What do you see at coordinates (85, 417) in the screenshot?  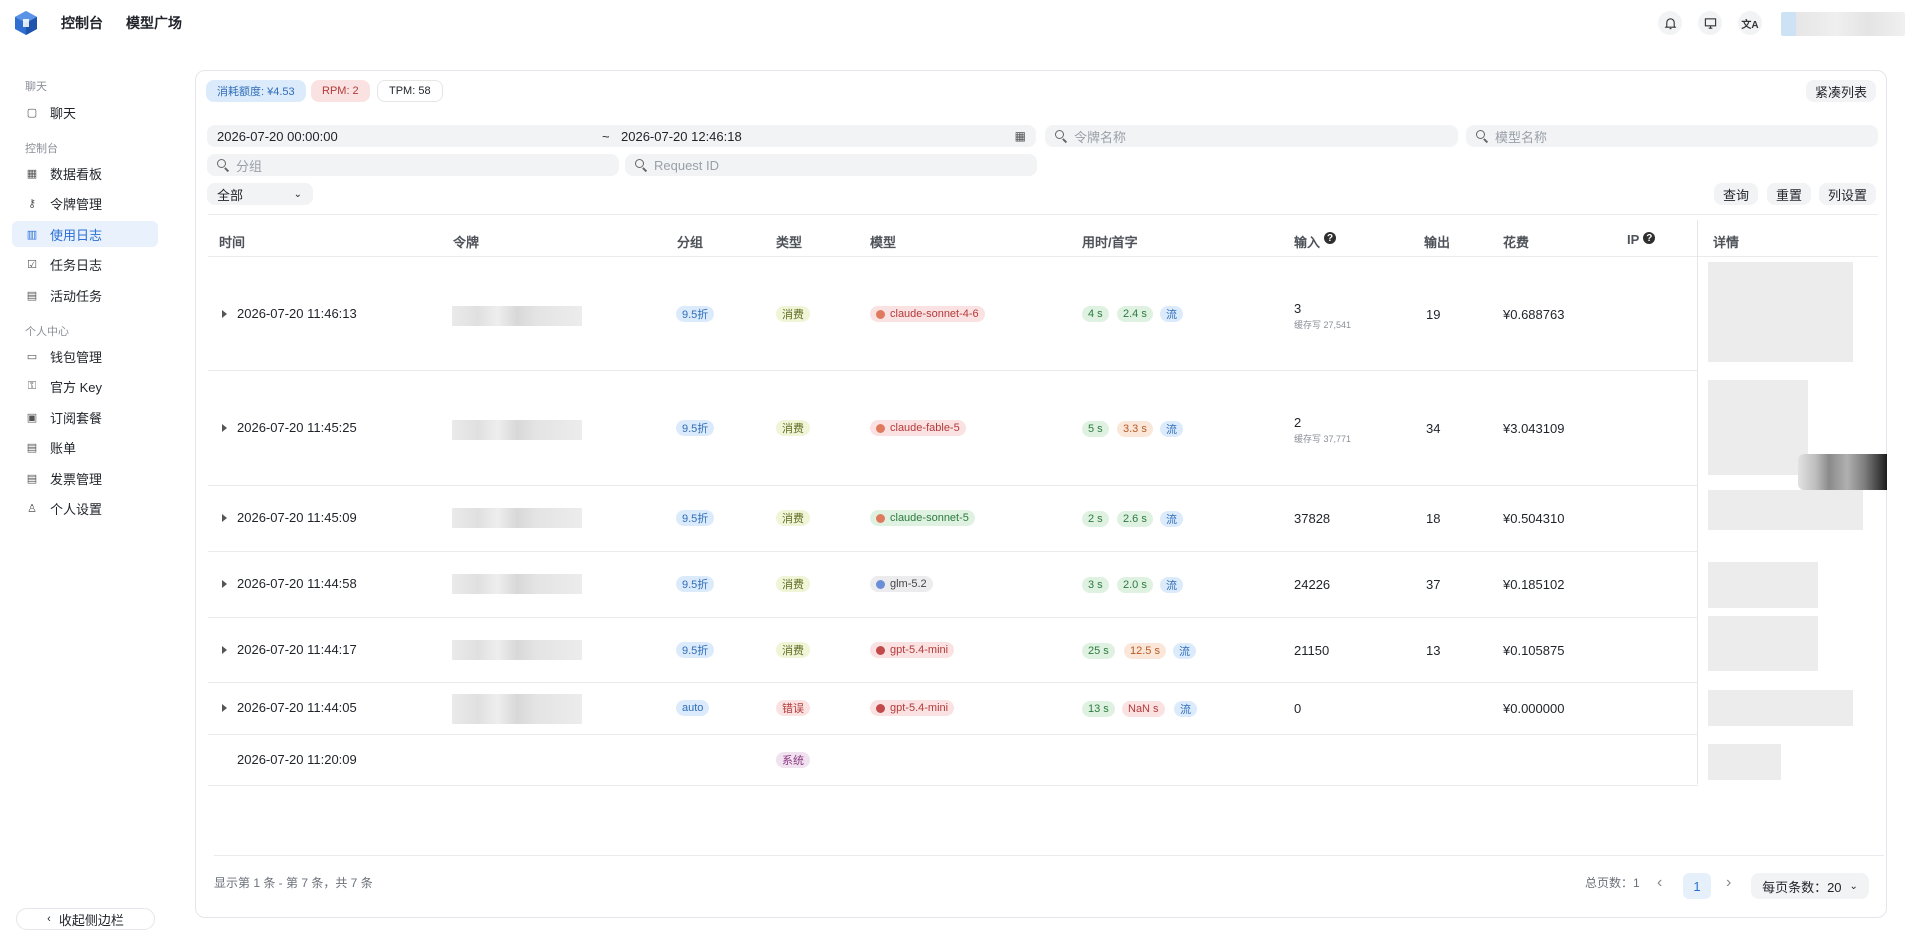 I see `sidebar-item-subscription: ▣ 订阅套餐` at bounding box center [85, 417].